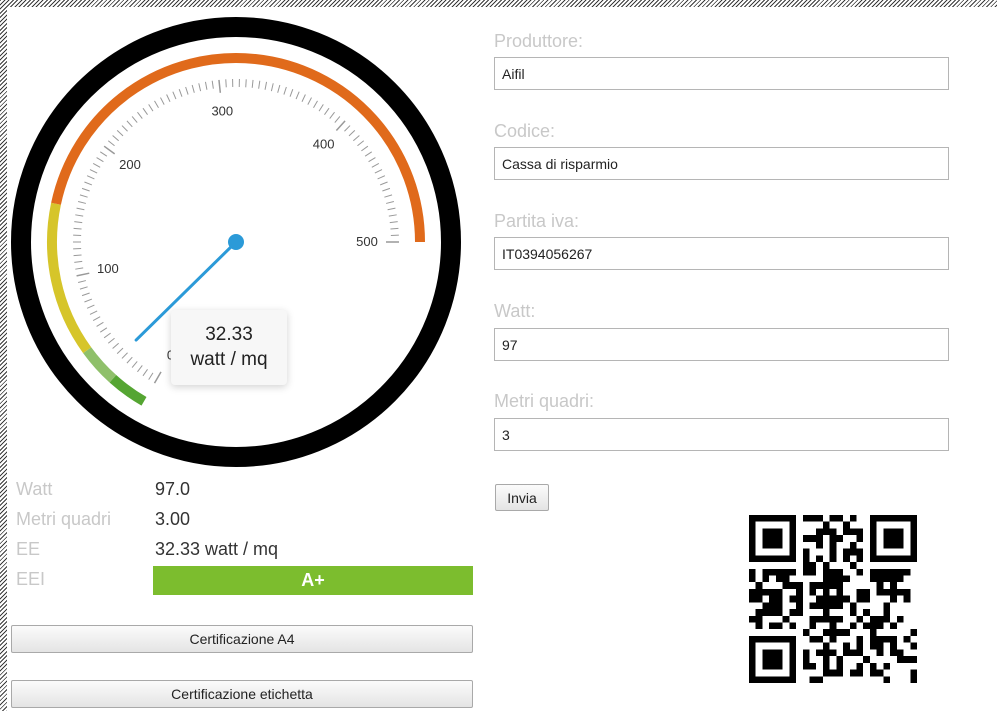 This screenshot has width=997, height=711. I want to click on watt-label: Watt:, so click(515, 311).